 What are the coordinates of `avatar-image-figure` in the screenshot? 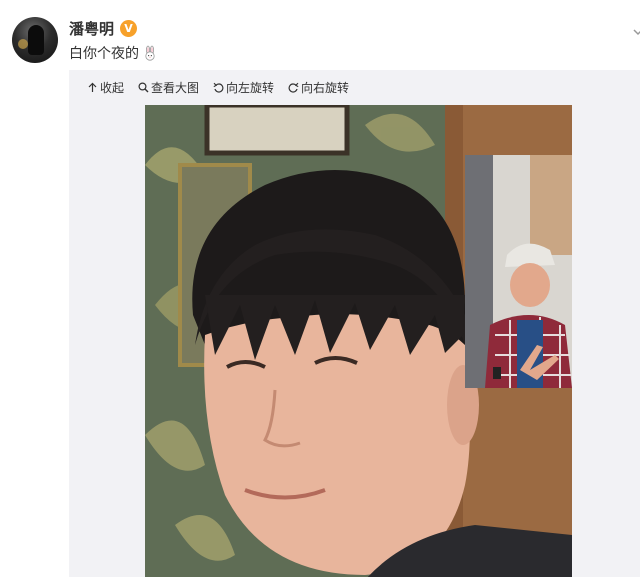 It's located at (36, 40).